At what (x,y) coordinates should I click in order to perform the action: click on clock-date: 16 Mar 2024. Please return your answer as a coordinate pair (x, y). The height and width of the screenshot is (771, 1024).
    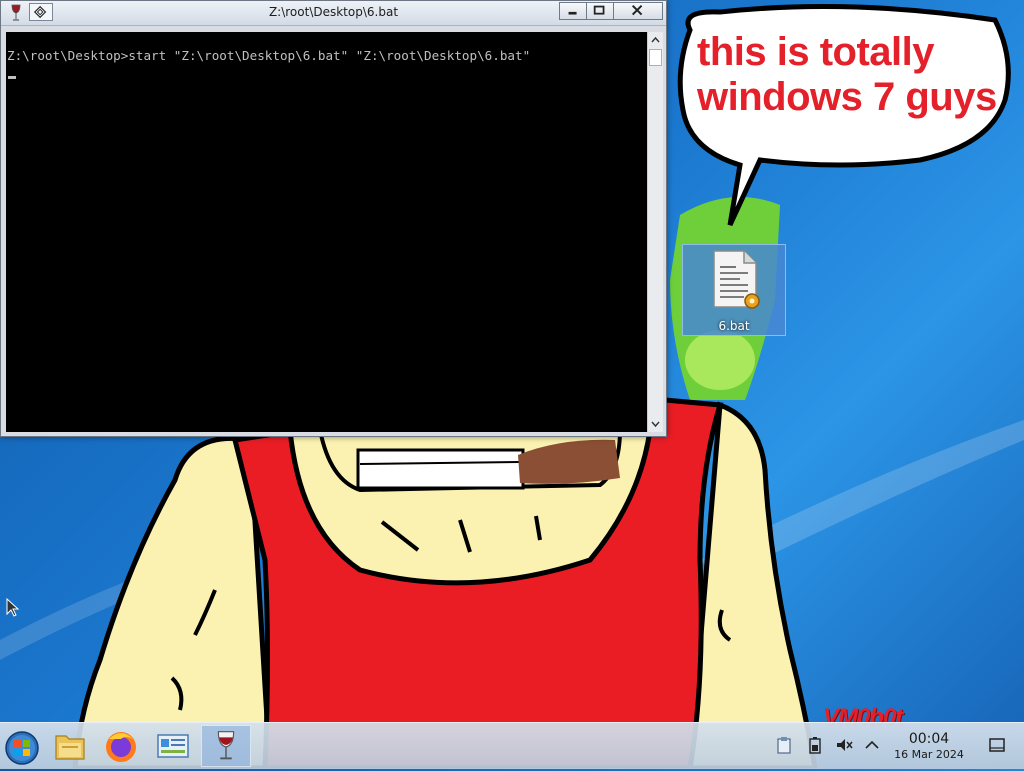
    Looking at the image, I should click on (929, 754).